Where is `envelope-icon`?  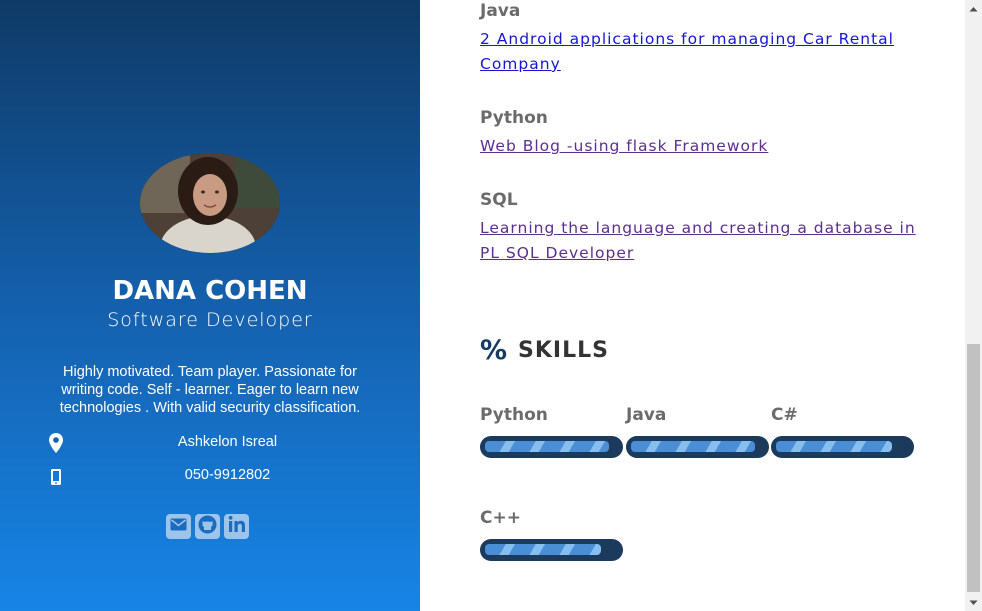 envelope-icon is located at coordinates (178, 527).